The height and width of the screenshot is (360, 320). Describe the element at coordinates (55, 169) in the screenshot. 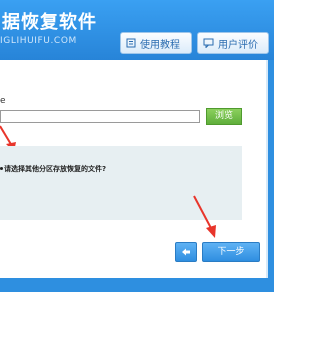

I see `question-text: 请选择其他分区存放恢复的文件?` at that location.